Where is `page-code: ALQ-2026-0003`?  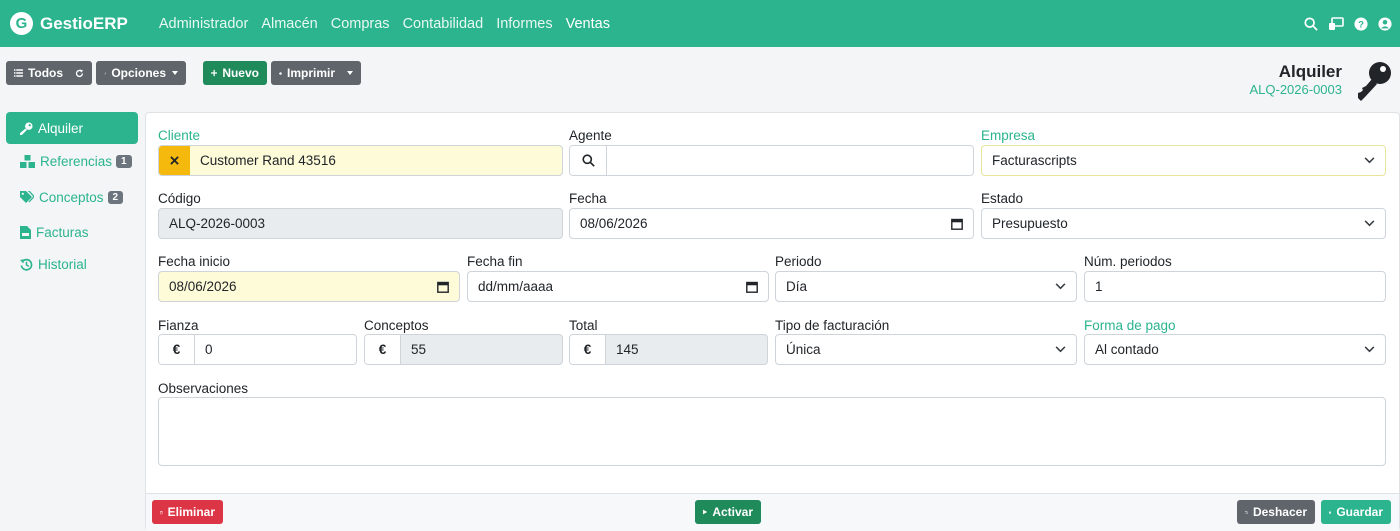 page-code: ALQ-2026-0003 is located at coordinates (1295, 89).